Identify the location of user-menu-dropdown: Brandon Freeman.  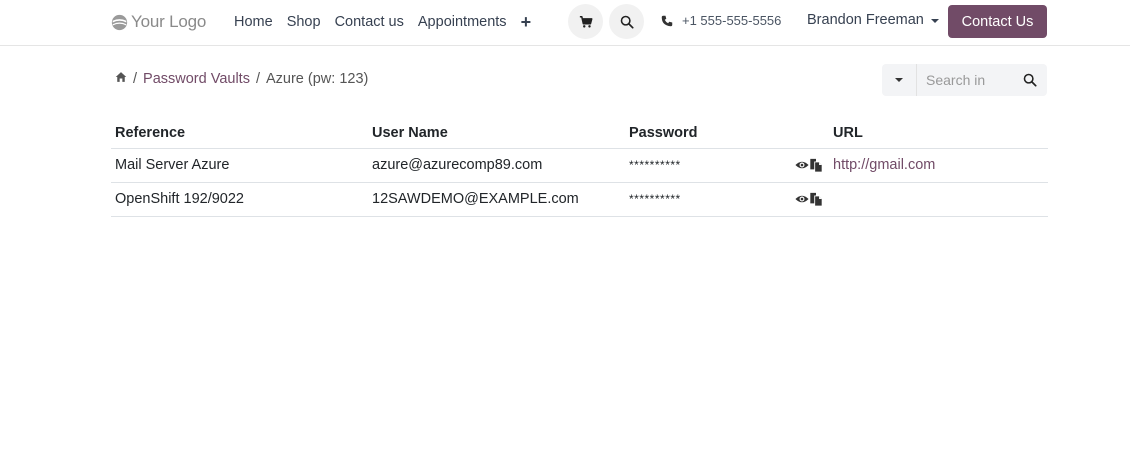
(873, 20).